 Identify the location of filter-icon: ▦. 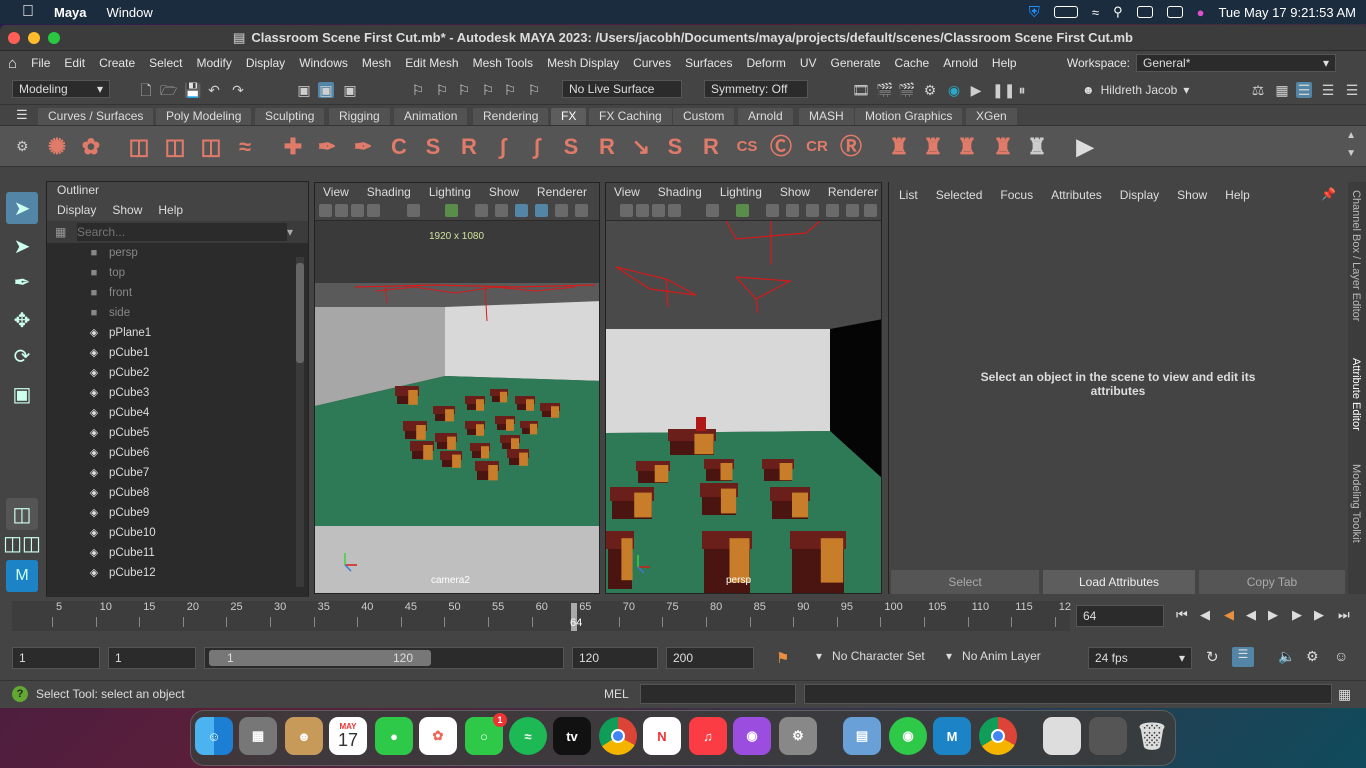
(63, 232).